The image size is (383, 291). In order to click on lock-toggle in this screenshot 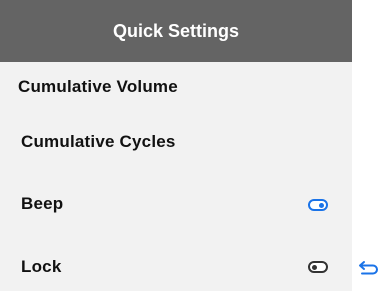, I will do `click(318, 267)`.